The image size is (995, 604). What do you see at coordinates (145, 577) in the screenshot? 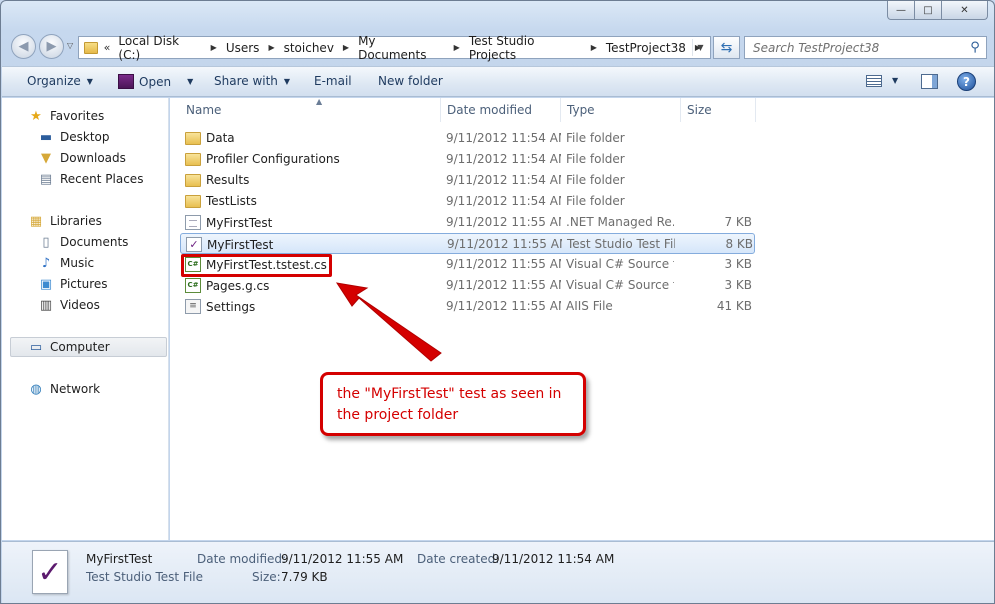
I see `details-file-type: Test Studio Test File` at bounding box center [145, 577].